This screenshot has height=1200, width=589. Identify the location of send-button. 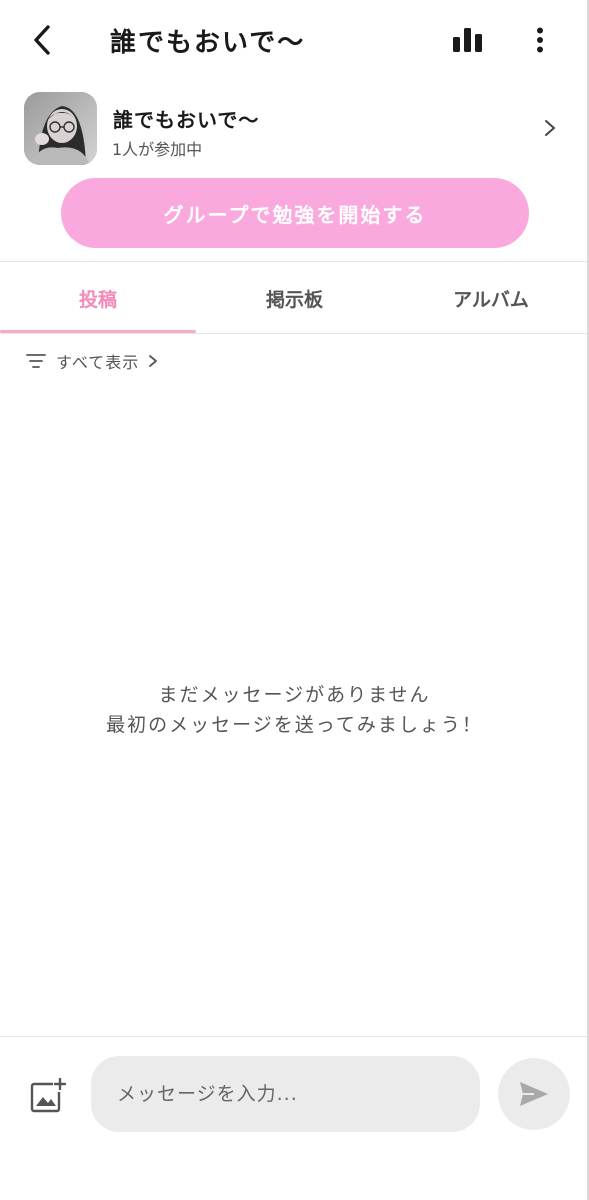
(534, 1094).